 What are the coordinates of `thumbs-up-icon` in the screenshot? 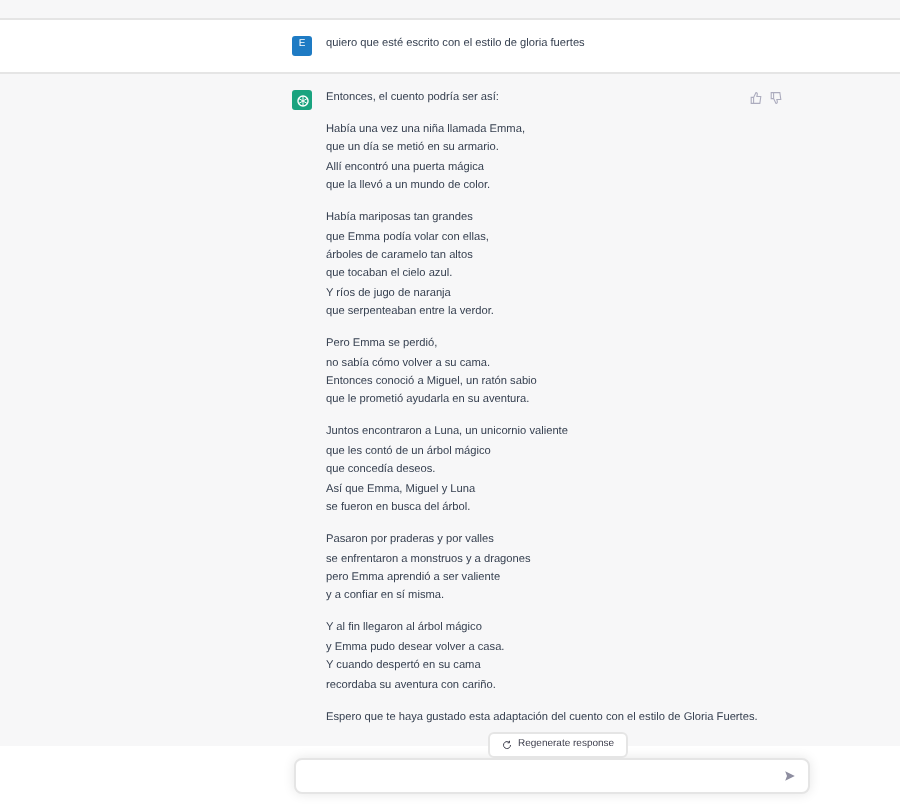 It's located at (756, 98).